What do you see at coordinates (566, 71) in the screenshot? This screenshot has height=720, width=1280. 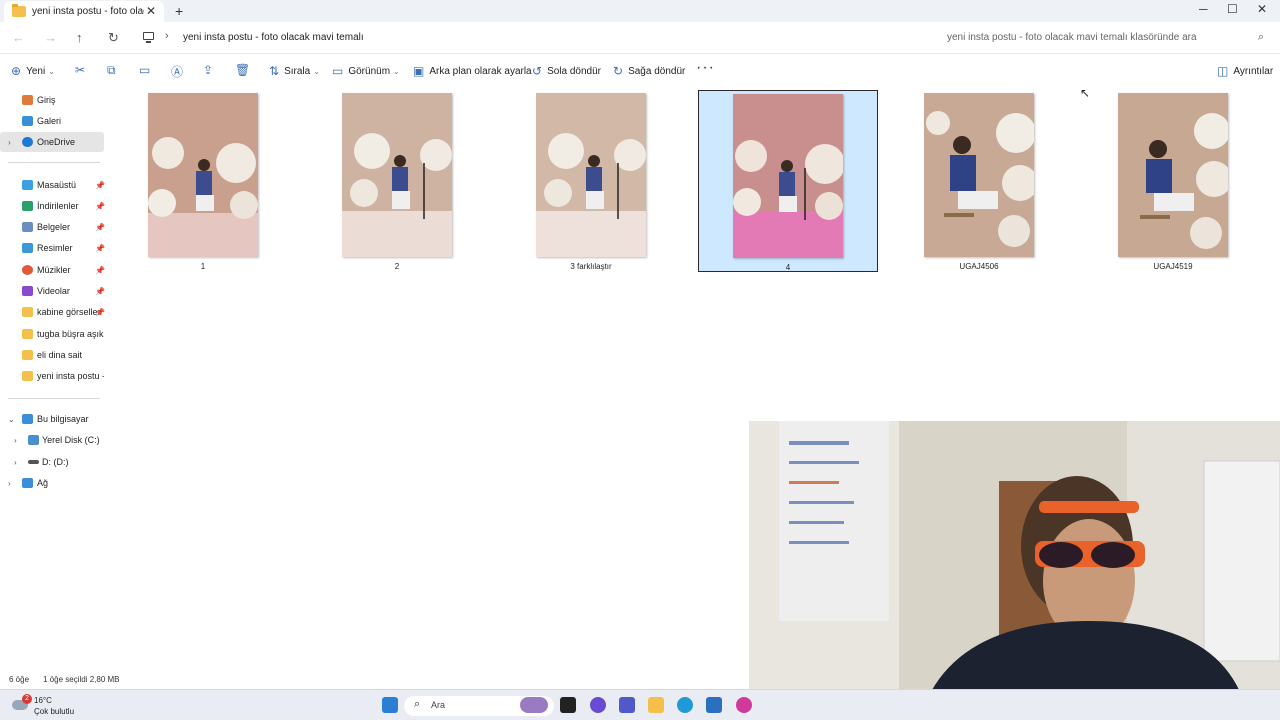 I see `rotate-left-button: ↺ Sola döndür` at bounding box center [566, 71].